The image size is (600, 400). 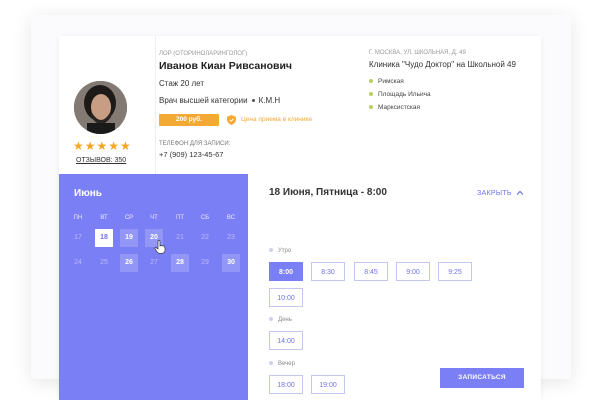 I want to click on reviews-link: ОТЗЫВОВ: 350, so click(x=101, y=160).